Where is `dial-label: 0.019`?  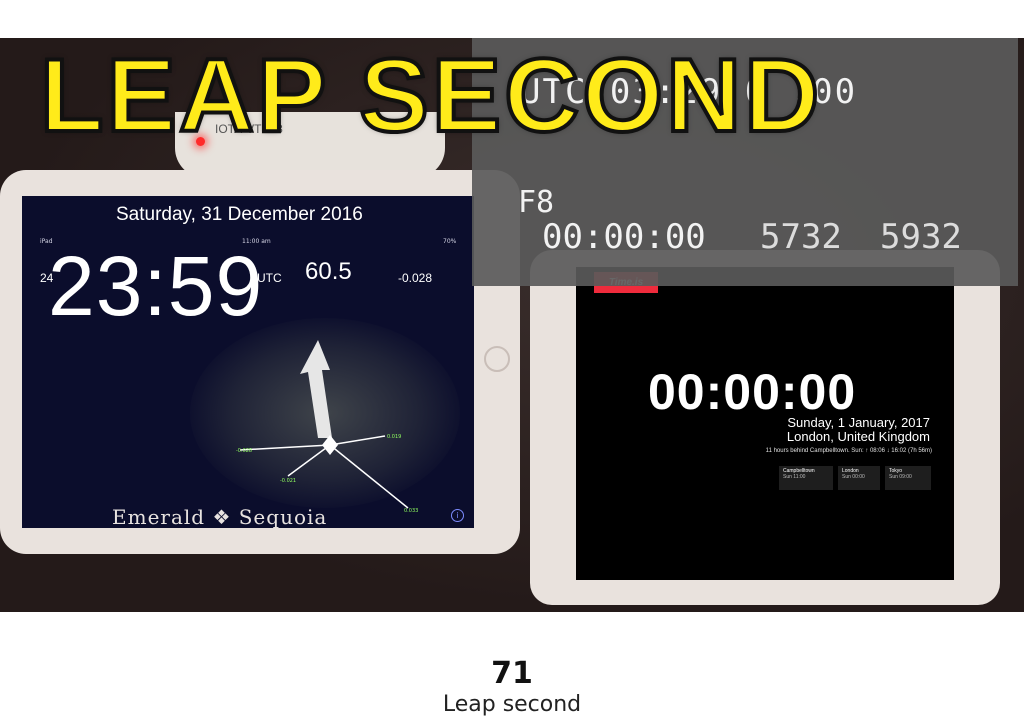 dial-label: 0.019 is located at coordinates (394, 437).